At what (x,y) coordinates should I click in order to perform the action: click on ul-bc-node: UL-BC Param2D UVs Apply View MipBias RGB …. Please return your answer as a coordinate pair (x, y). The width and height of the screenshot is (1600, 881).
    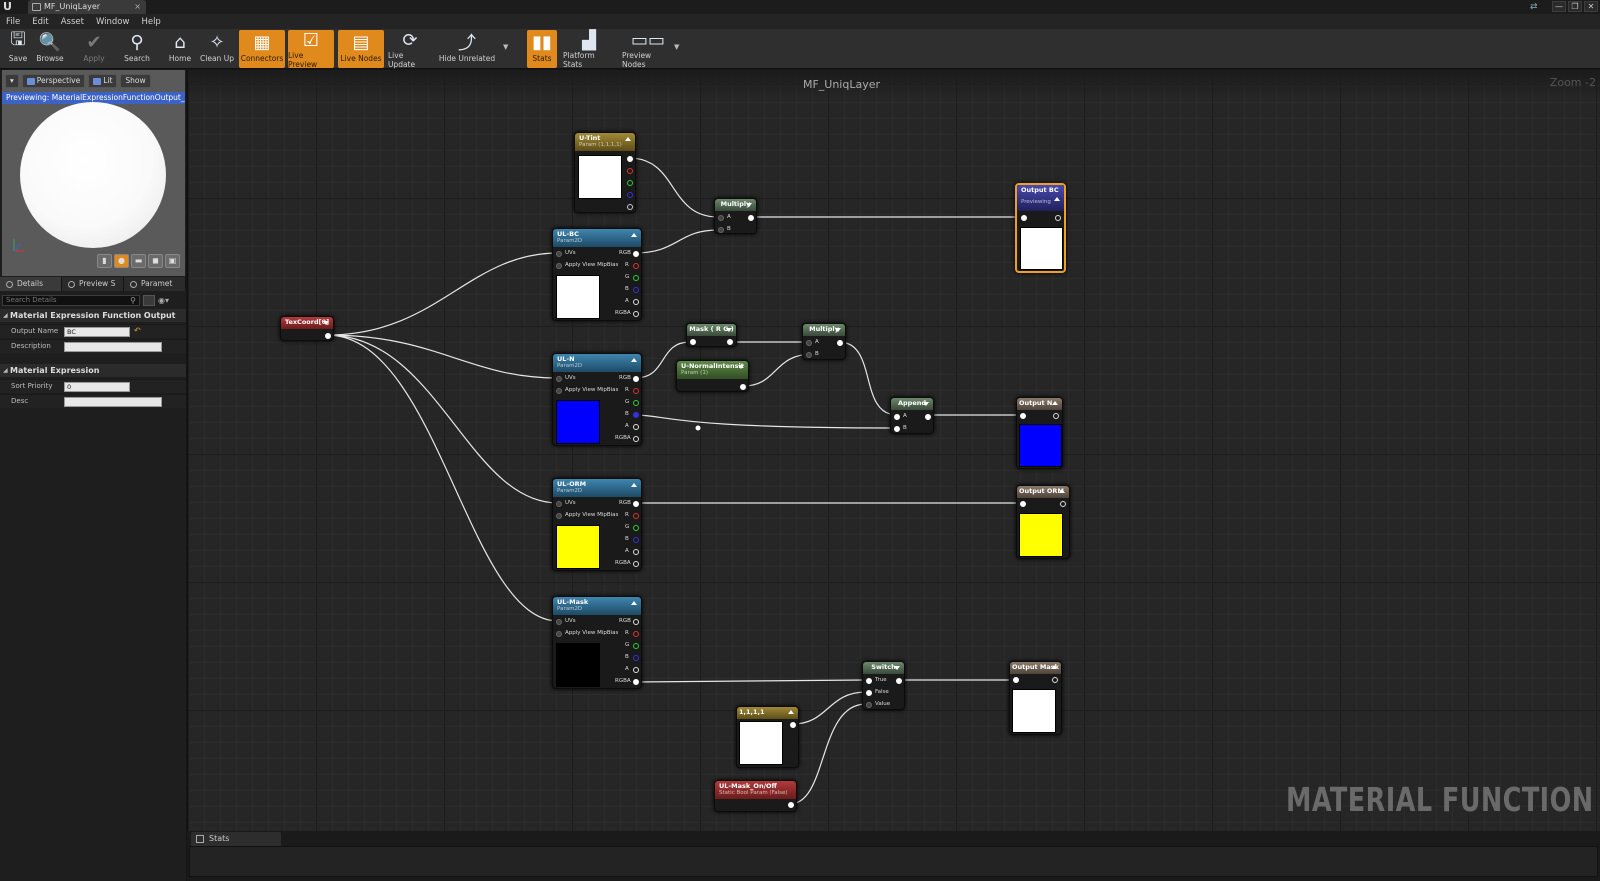
    Looking at the image, I should click on (597, 274).